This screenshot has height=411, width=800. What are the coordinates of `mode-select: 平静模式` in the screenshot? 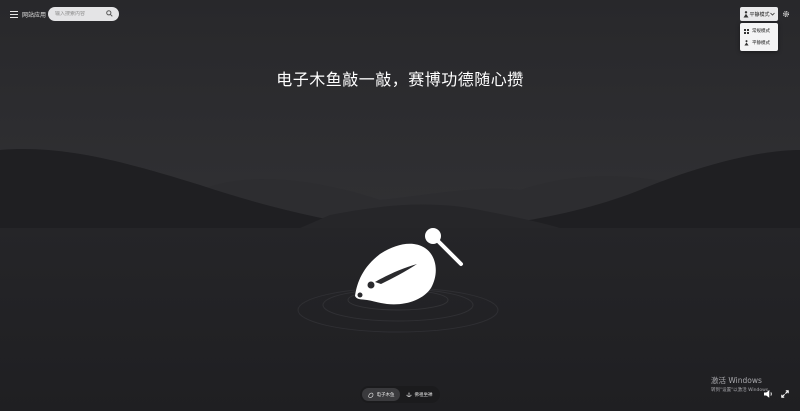 It's located at (759, 14).